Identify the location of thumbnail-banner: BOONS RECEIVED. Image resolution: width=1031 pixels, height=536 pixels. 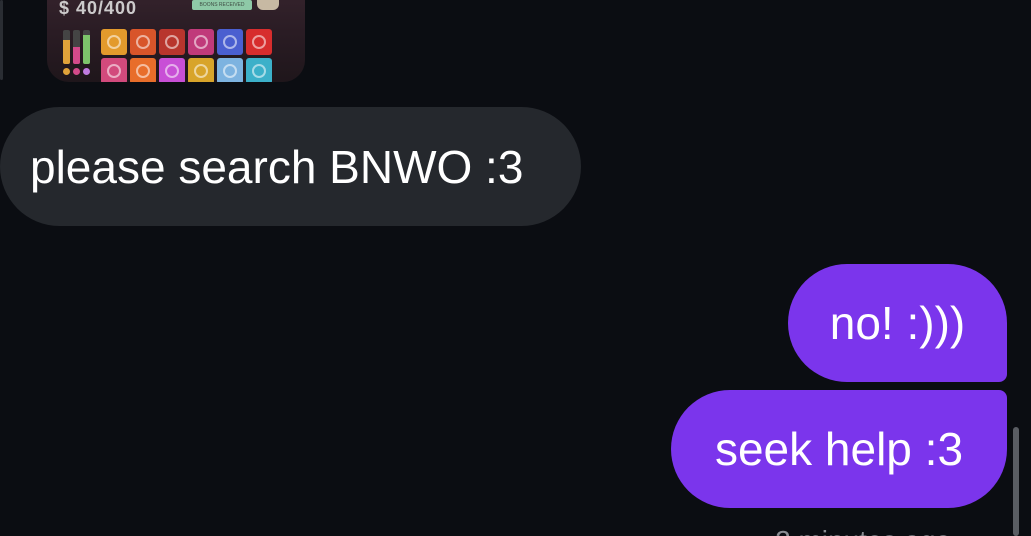
(222, 5).